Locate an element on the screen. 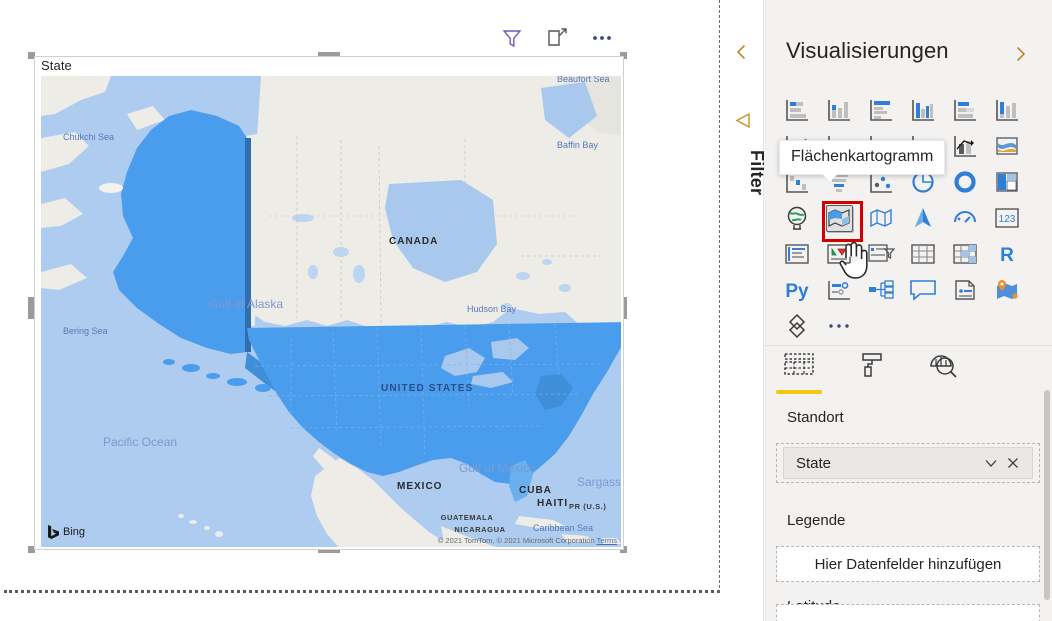 The width and height of the screenshot is (1052, 621). analytics-tab is located at coordinates (943, 373).